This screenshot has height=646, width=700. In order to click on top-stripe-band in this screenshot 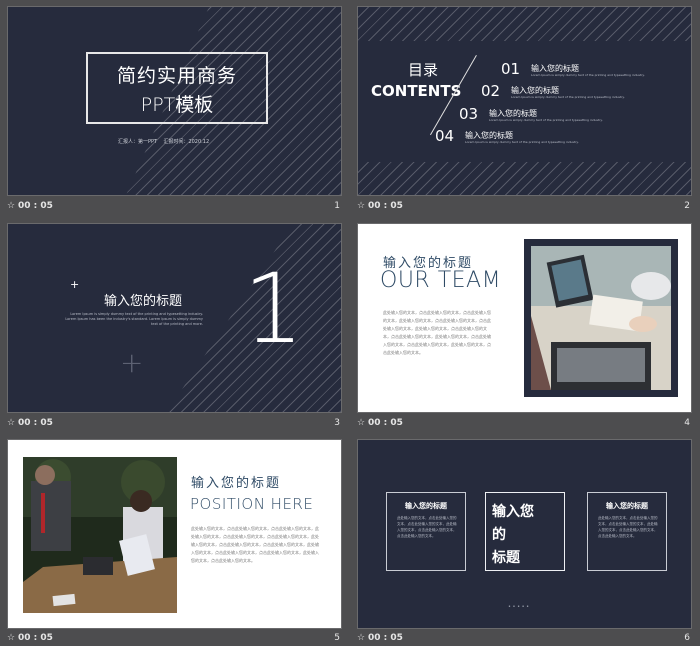, I will do `click(524, 24)`.